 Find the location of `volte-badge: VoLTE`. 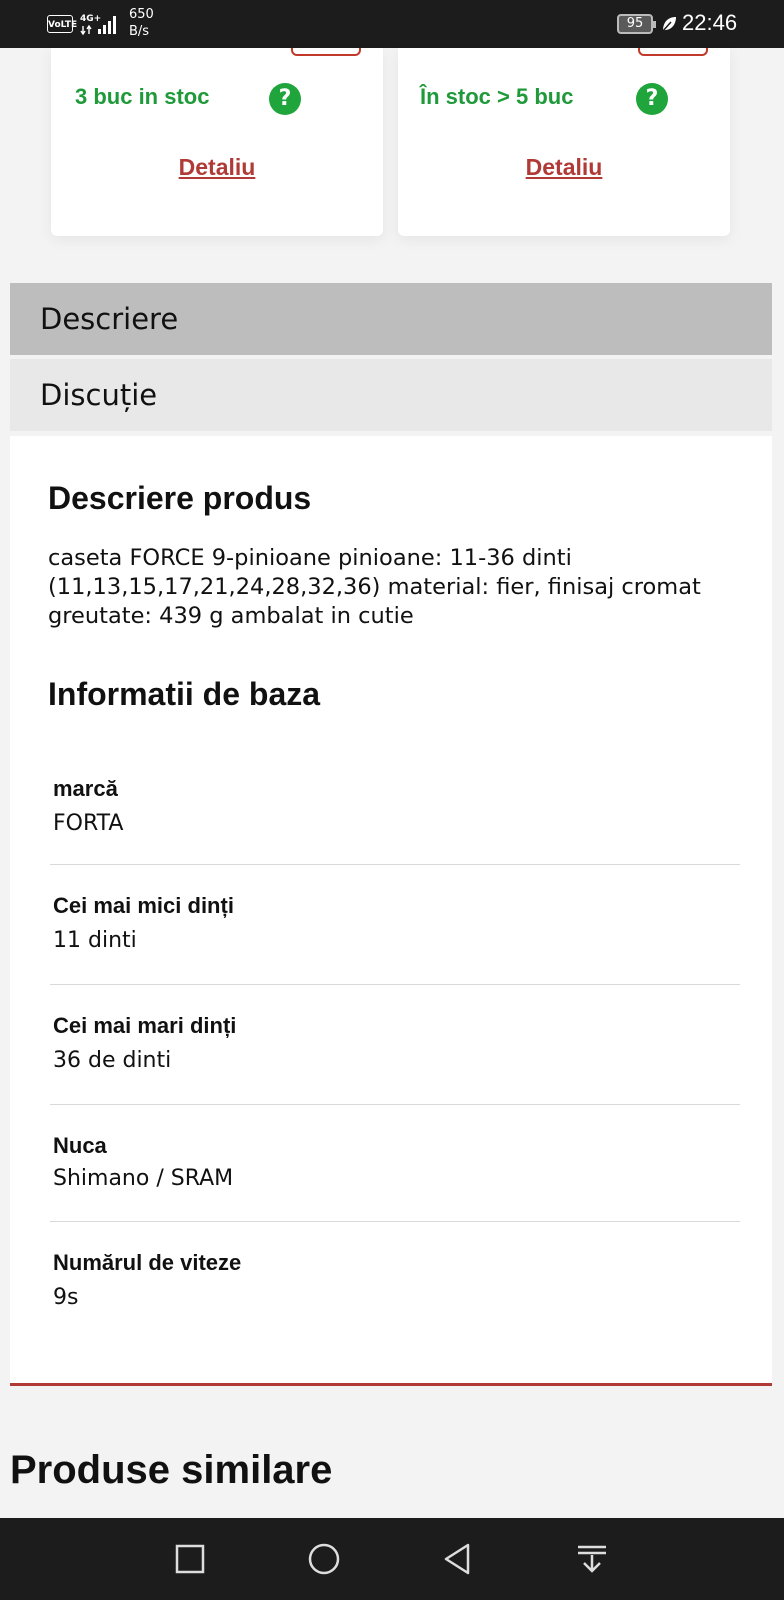

volte-badge: VoLTE is located at coordinates (62, 24).